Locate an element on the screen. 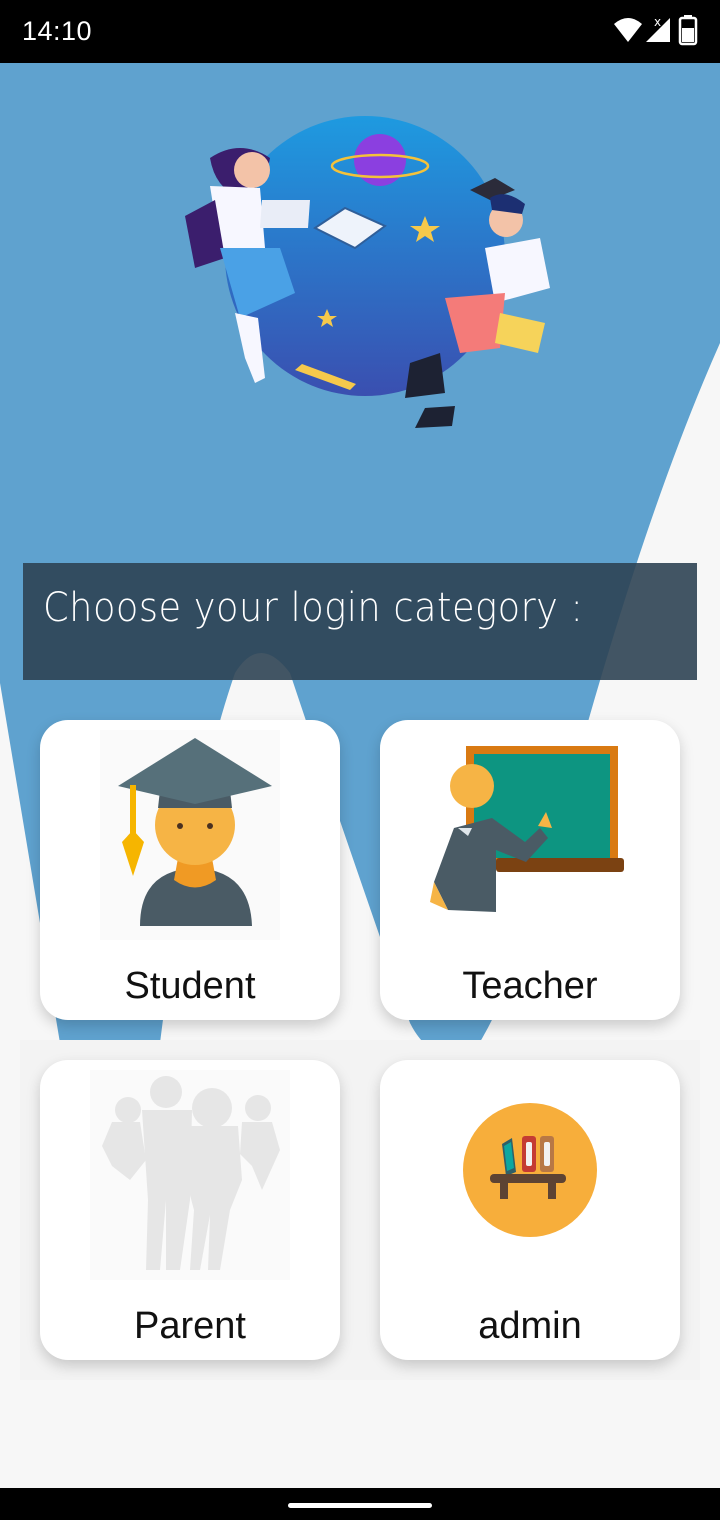 Image resolution: width=720 pixels, height=1520 pixels. parent-card: Parent is located at coordinates (190, 1210).